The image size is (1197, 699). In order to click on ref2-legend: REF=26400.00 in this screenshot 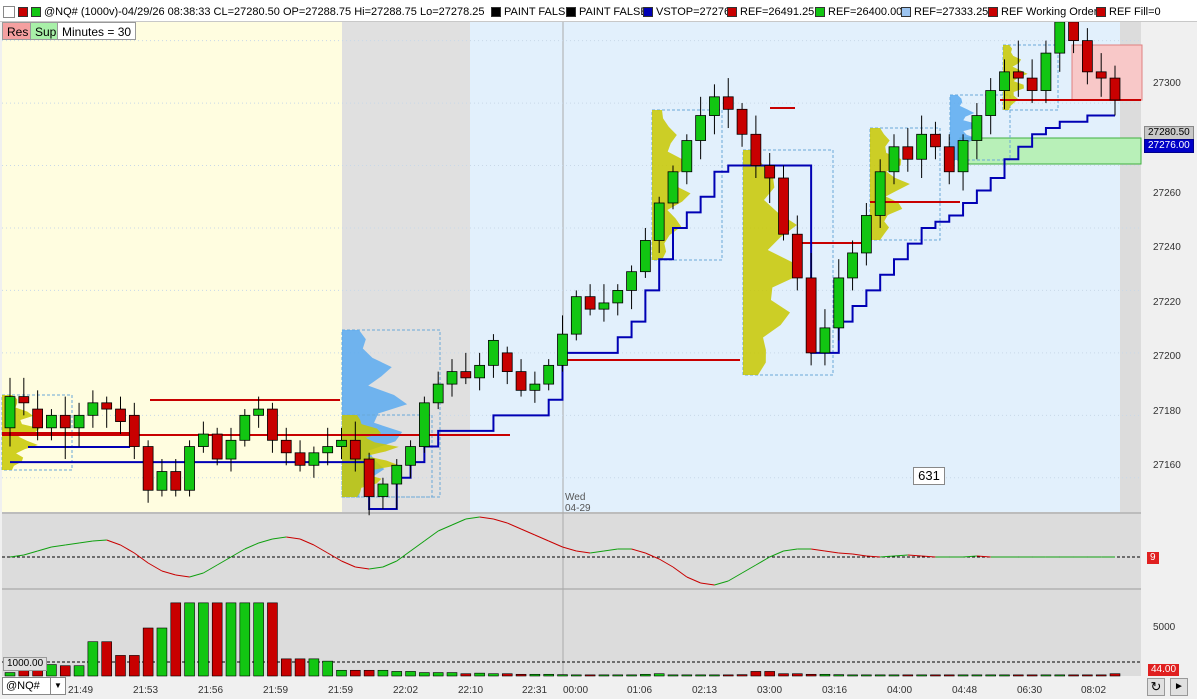, I will do `click(858, 12)`.